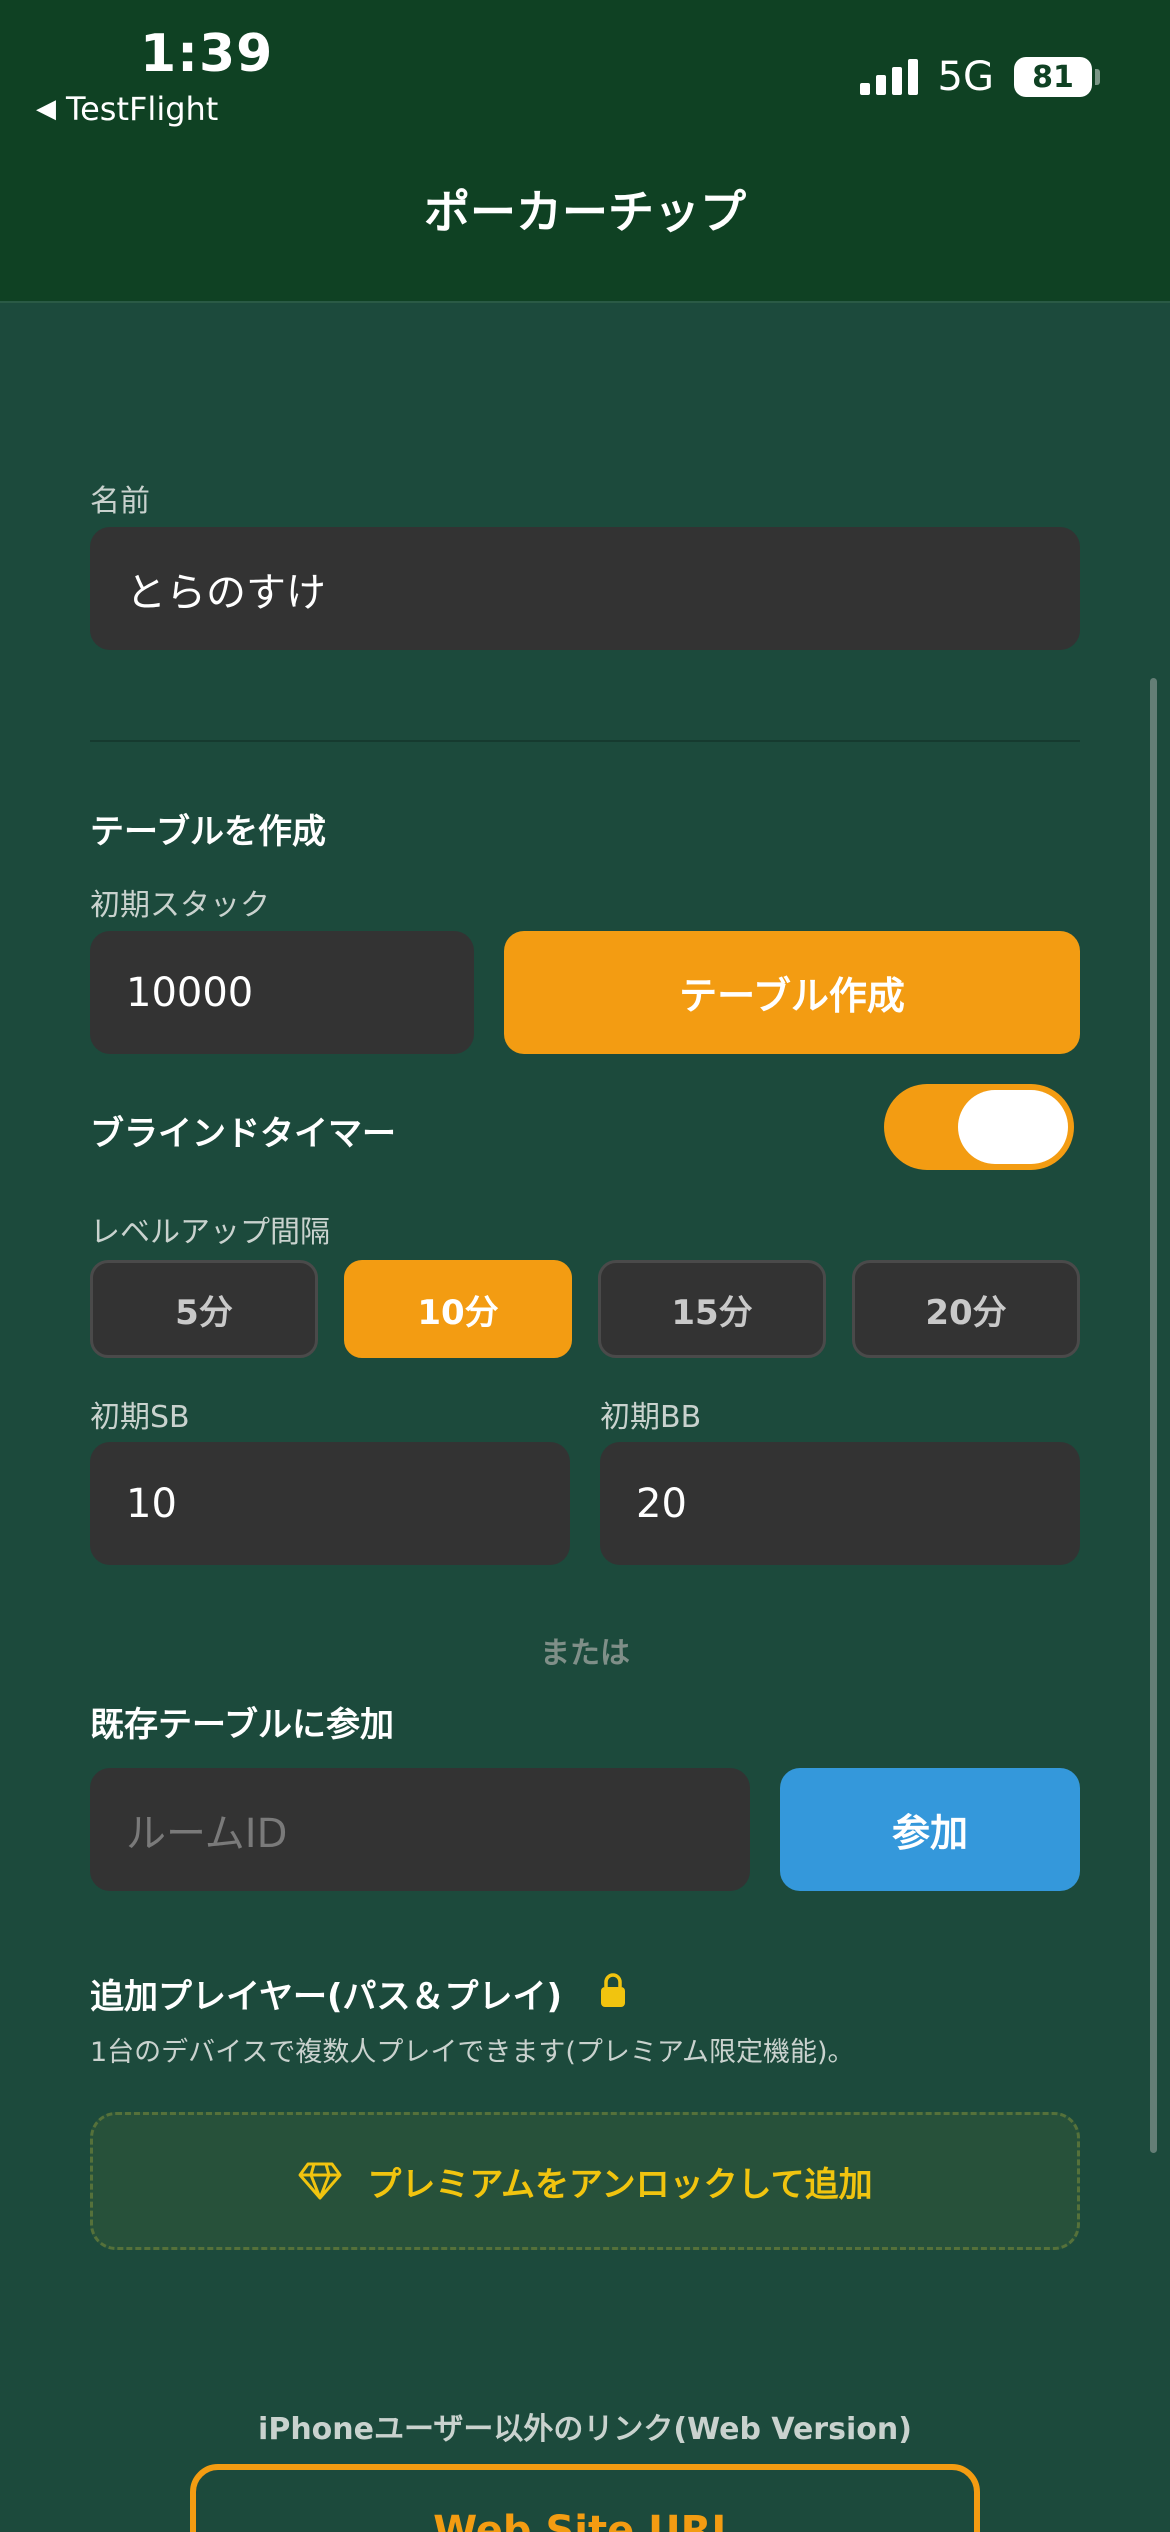 This screenshot has height=2532, width=1170. What do you see at coordinates (651, 1417) in the screenshot?
I see `initial-bb-label: 初期BB` at bounding box center [651, 1417].